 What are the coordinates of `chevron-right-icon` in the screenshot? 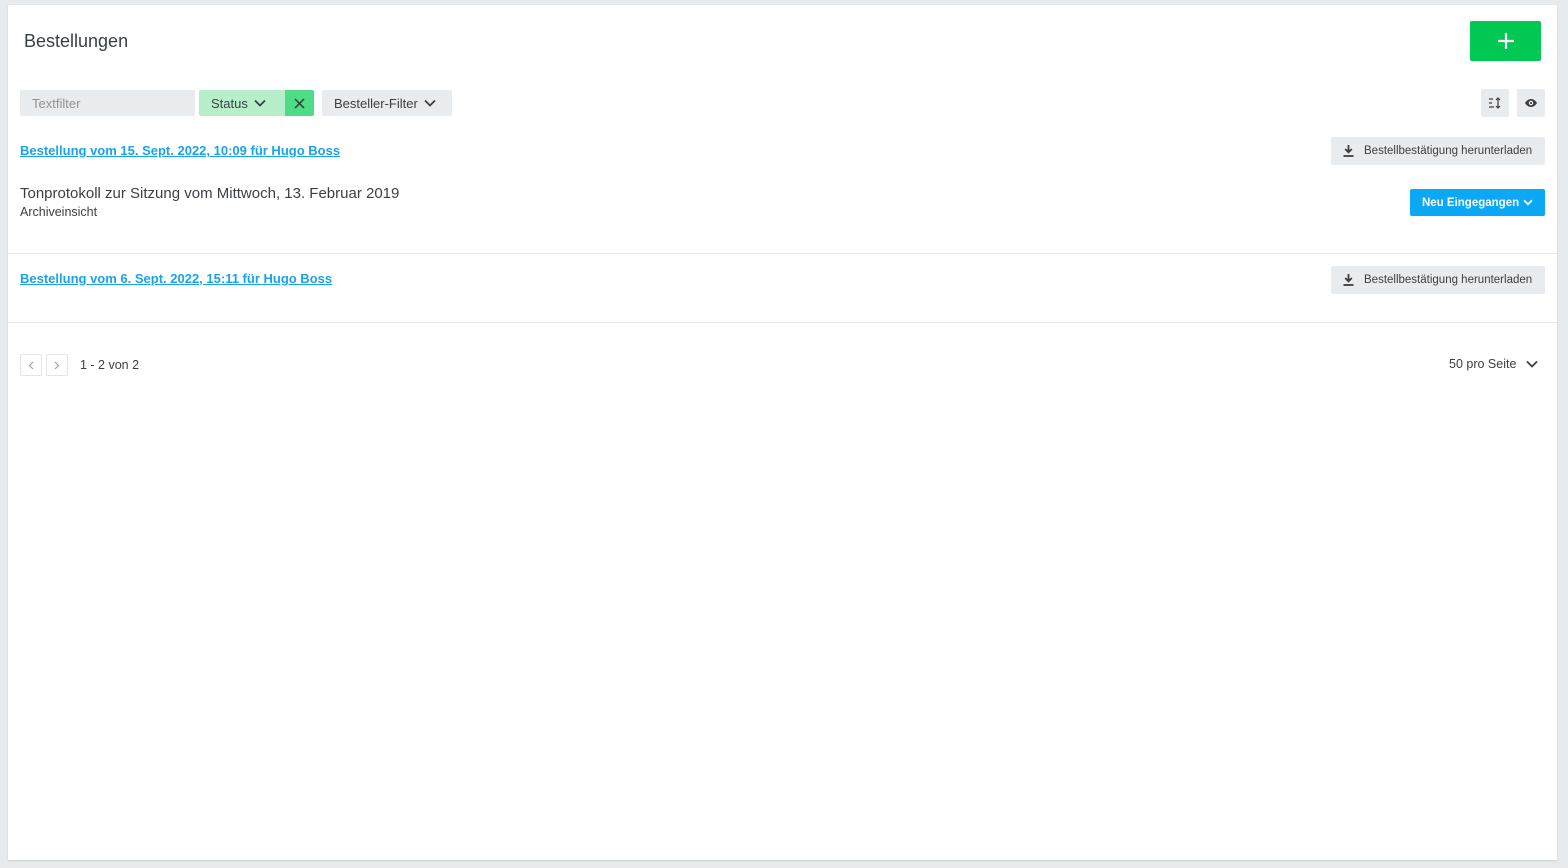 It's located at (57, 365).